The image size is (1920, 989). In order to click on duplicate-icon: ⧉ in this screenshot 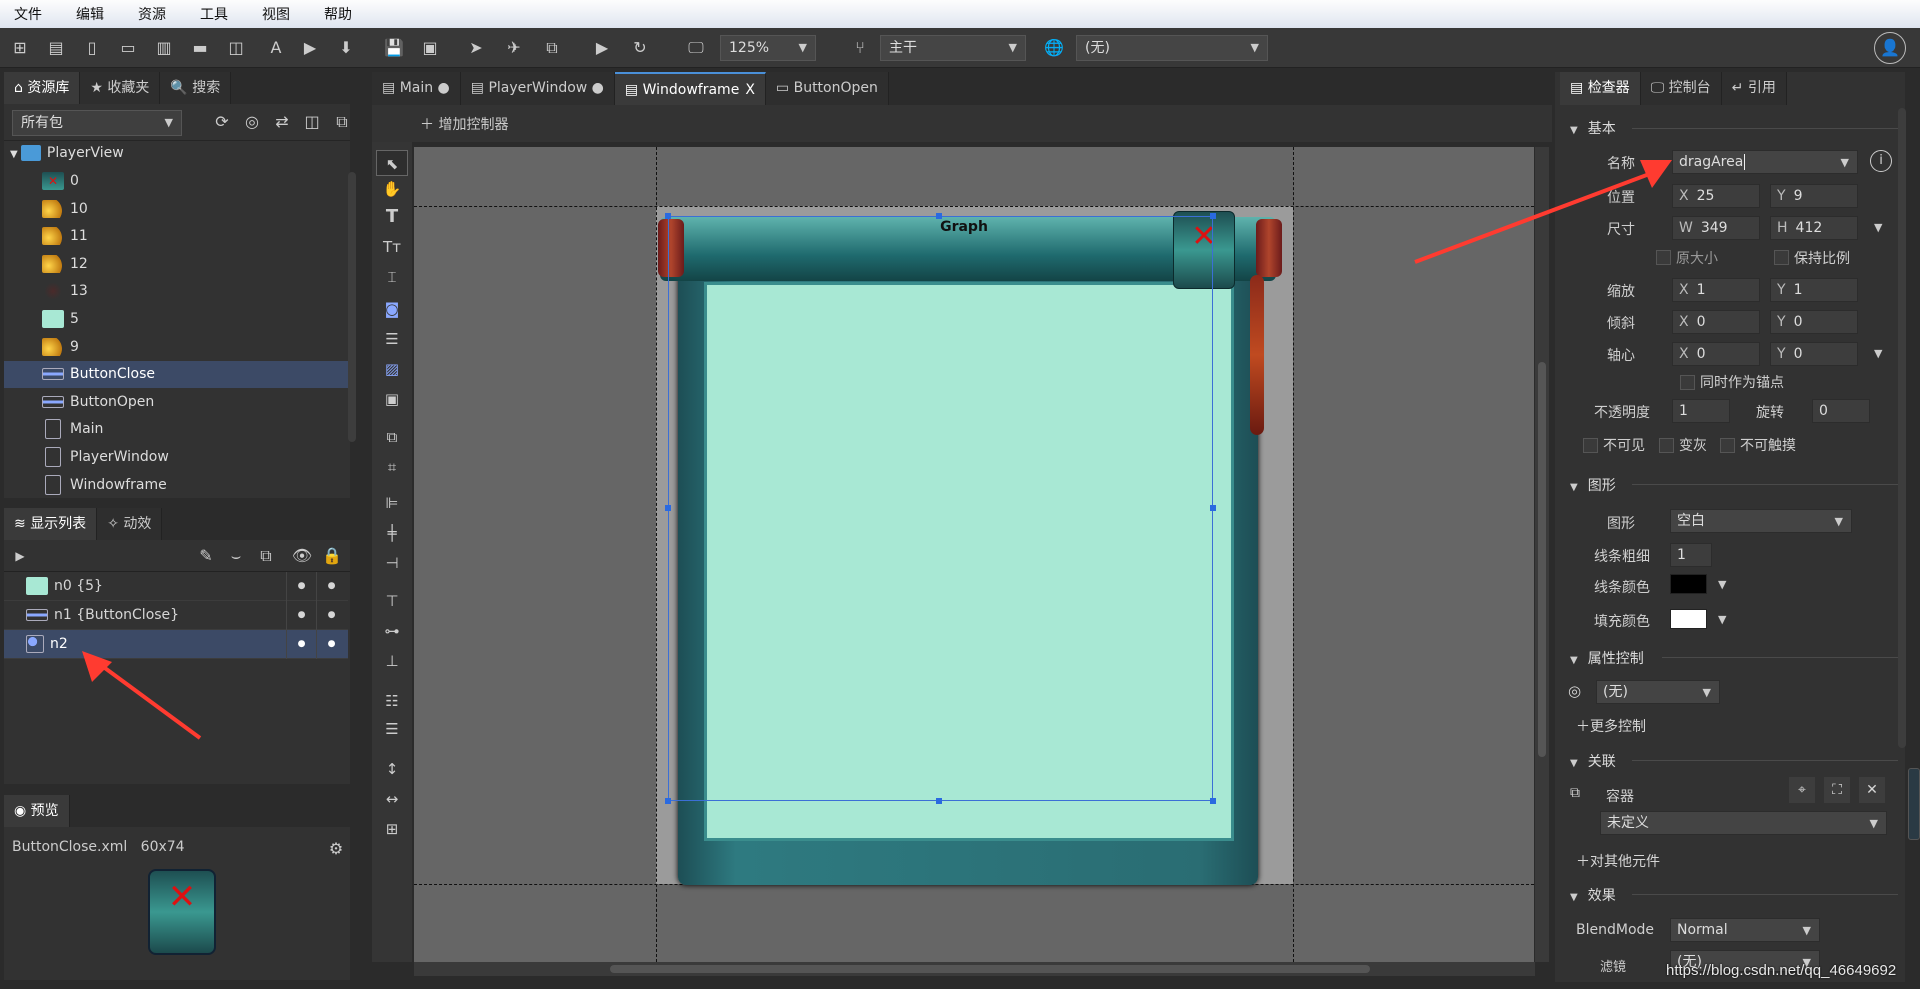, I will do `click(266, 556)`.